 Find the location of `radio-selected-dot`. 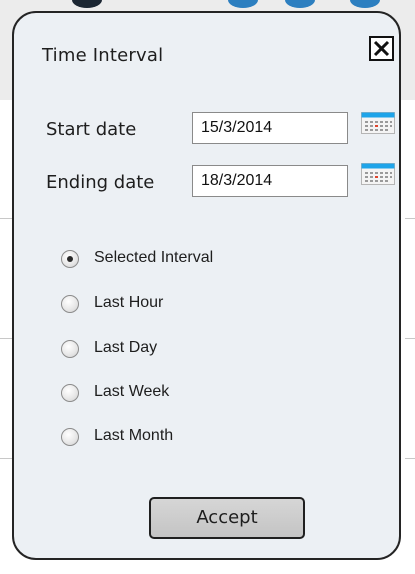

radio-selected-dot is located at coordinates (70, 259).